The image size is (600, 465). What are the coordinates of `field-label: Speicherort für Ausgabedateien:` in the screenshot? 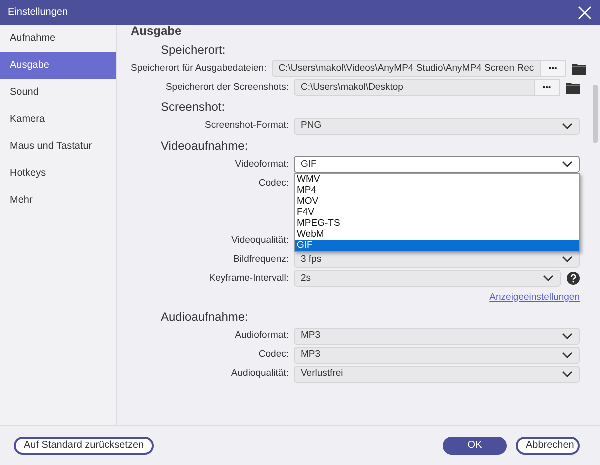 It's located at (199, 69).